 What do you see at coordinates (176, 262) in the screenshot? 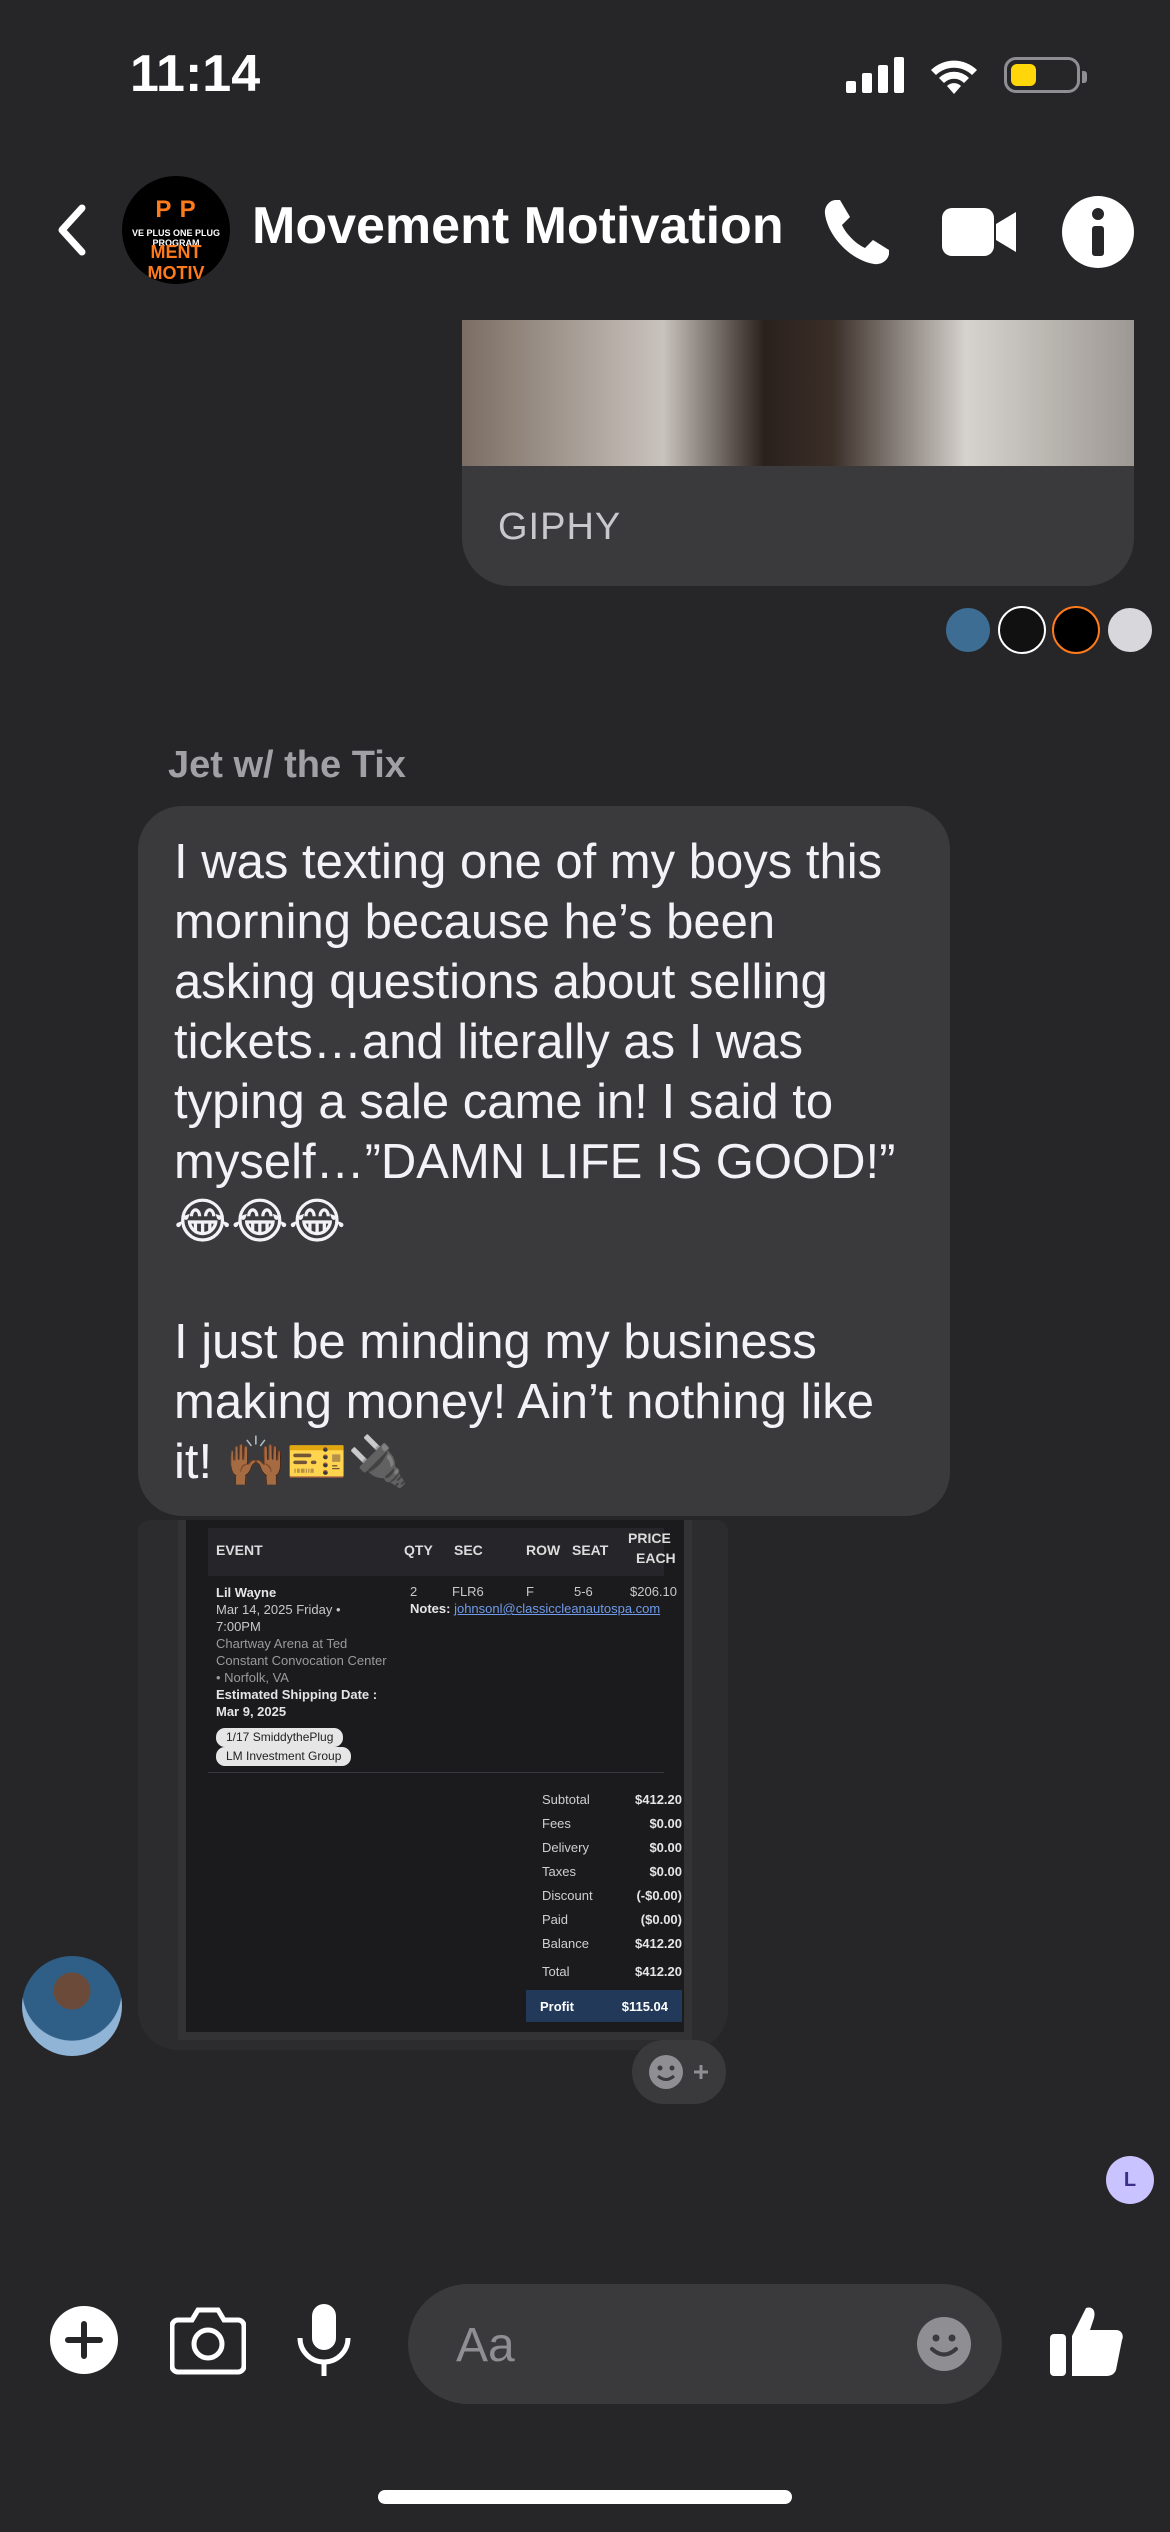
I see `avatar-logo-bottom: MENT MOTIV` at bounding box center [176, 262].